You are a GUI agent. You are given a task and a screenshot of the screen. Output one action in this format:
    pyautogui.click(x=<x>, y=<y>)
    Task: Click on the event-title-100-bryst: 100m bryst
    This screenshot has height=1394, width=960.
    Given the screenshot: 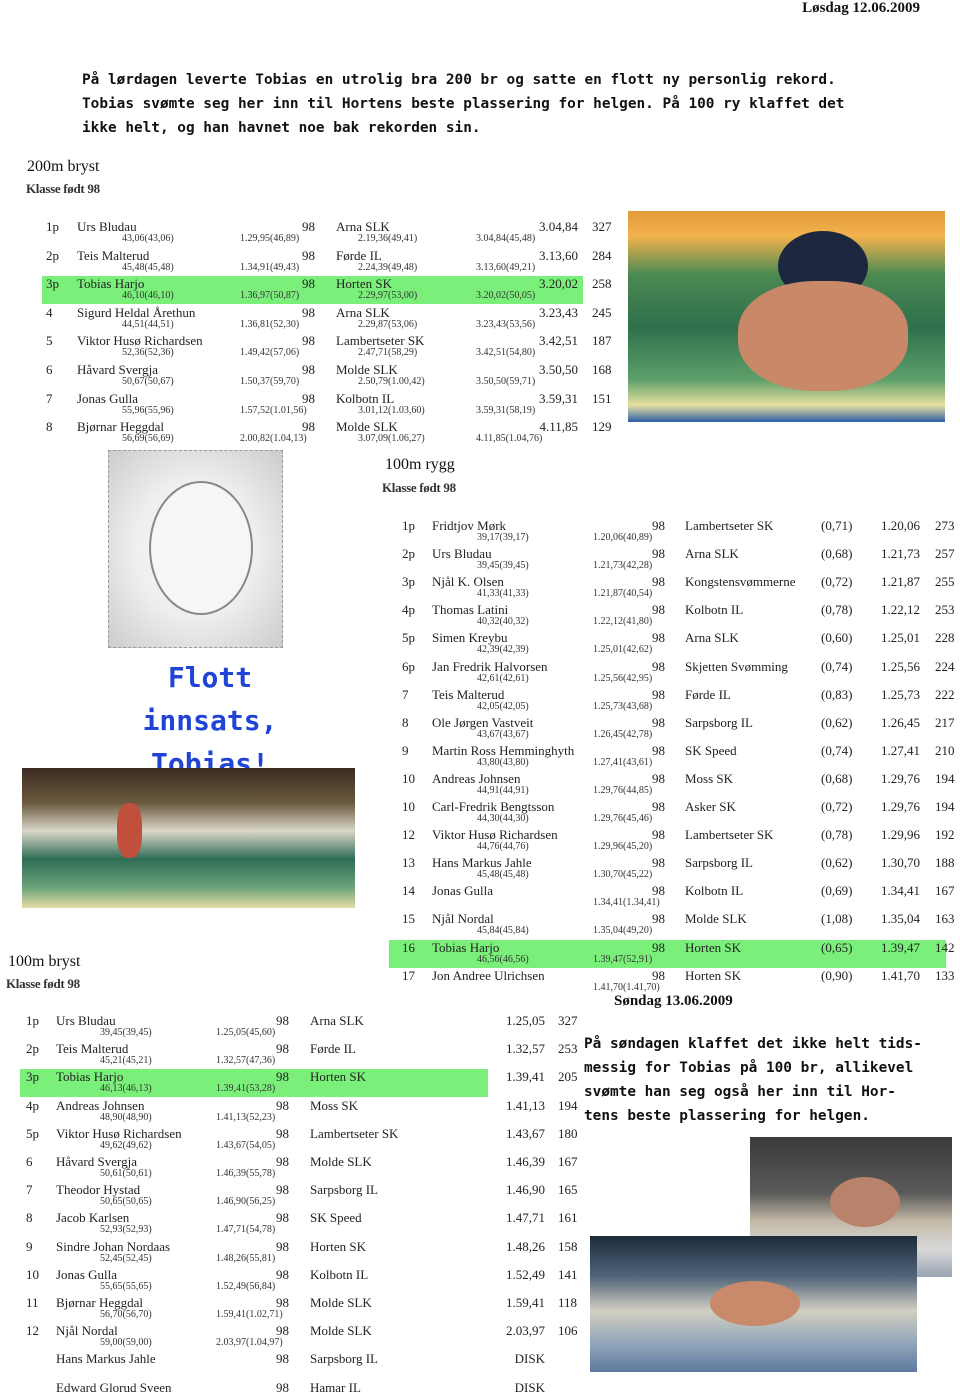 What is the action you would take?
    pyautogui.click(x=44, y=961)
    